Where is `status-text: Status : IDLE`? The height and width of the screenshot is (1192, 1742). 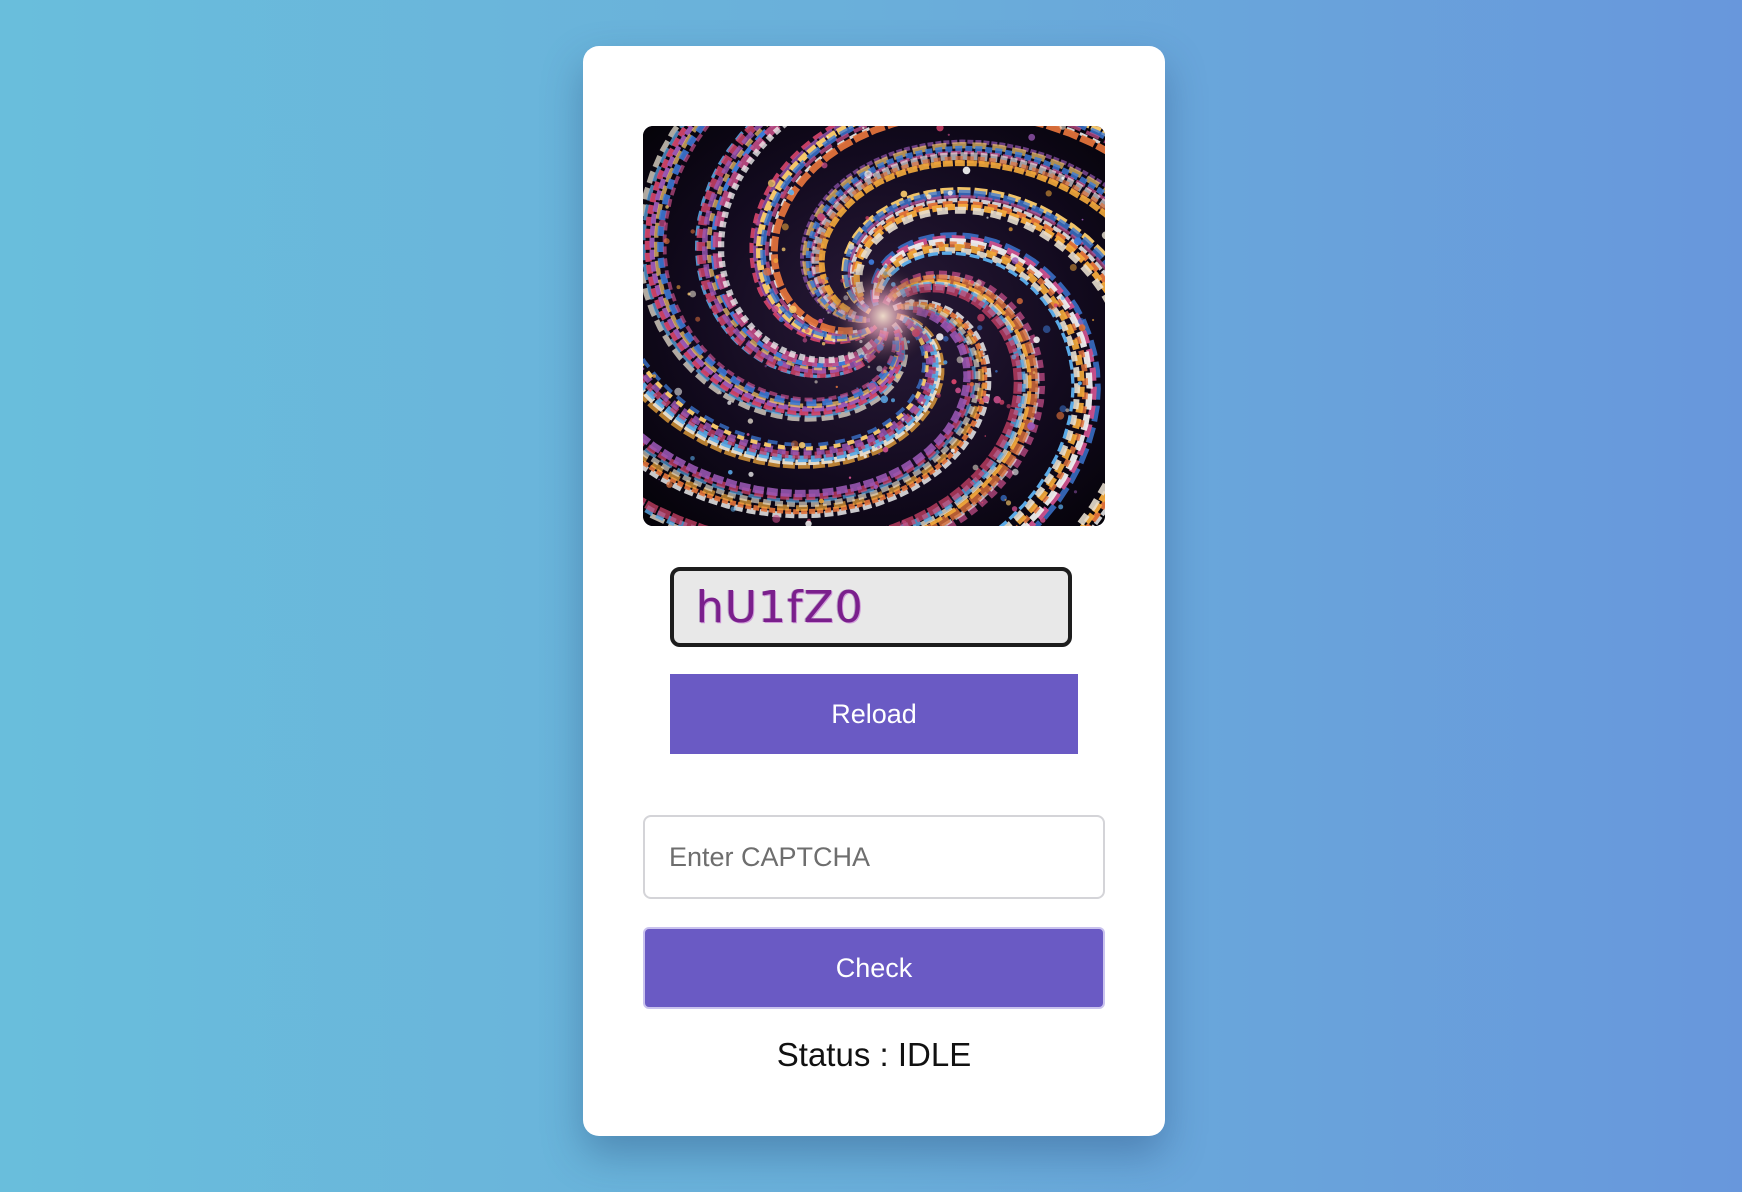
status-text: Status : IDLE is located at coordinates (874, 1055).